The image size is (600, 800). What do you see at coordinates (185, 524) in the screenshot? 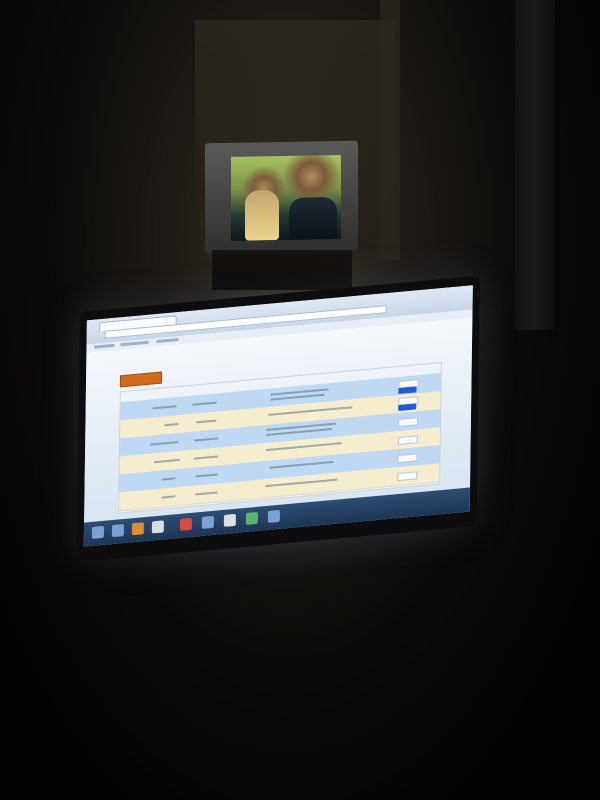
I see `chrome-icon` at bounding box center [185, 524].